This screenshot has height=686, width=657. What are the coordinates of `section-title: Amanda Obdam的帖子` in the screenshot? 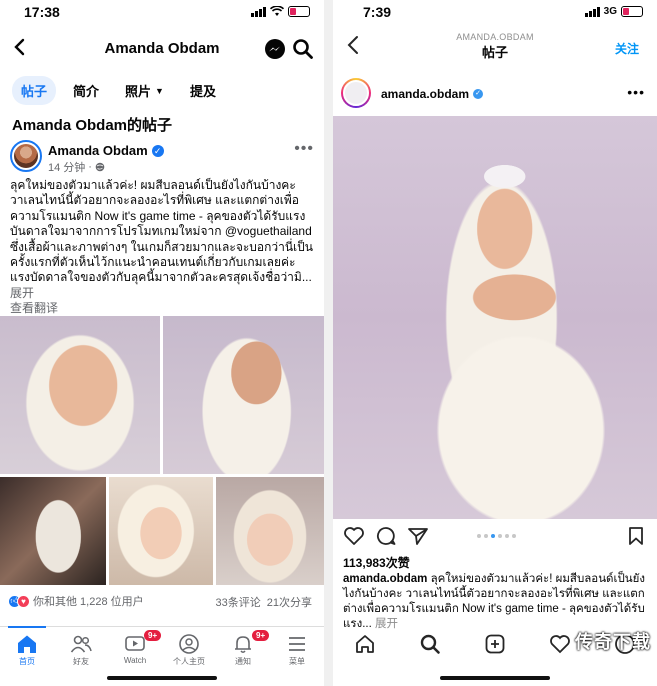 It's located at (92, 125).